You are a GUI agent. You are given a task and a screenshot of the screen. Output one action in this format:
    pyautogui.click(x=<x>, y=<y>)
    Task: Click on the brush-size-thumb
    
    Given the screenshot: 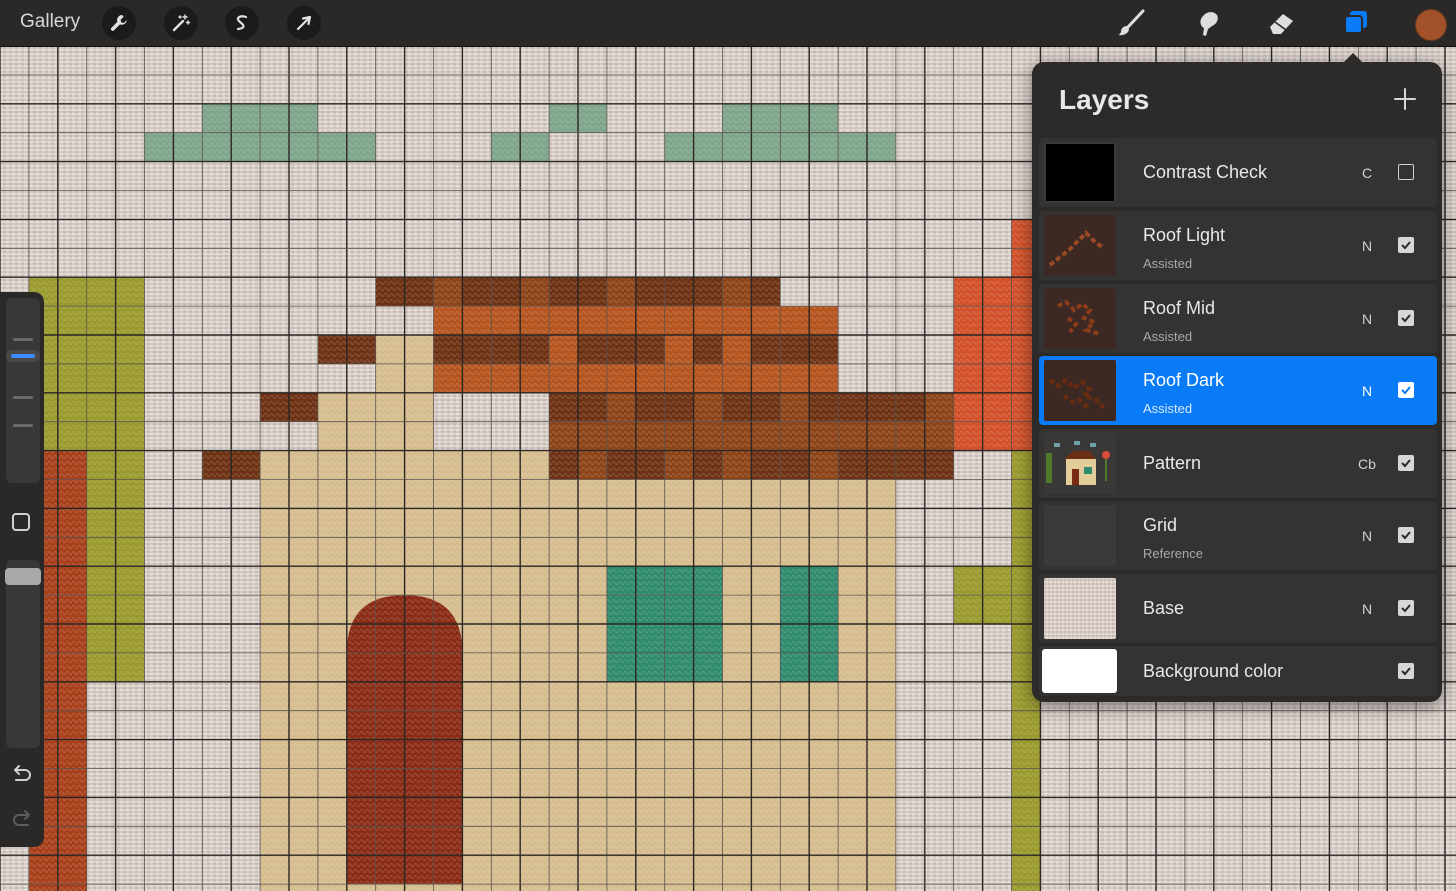 What is the action you would take?
    pyautogui.click(x=23, y=356)
    